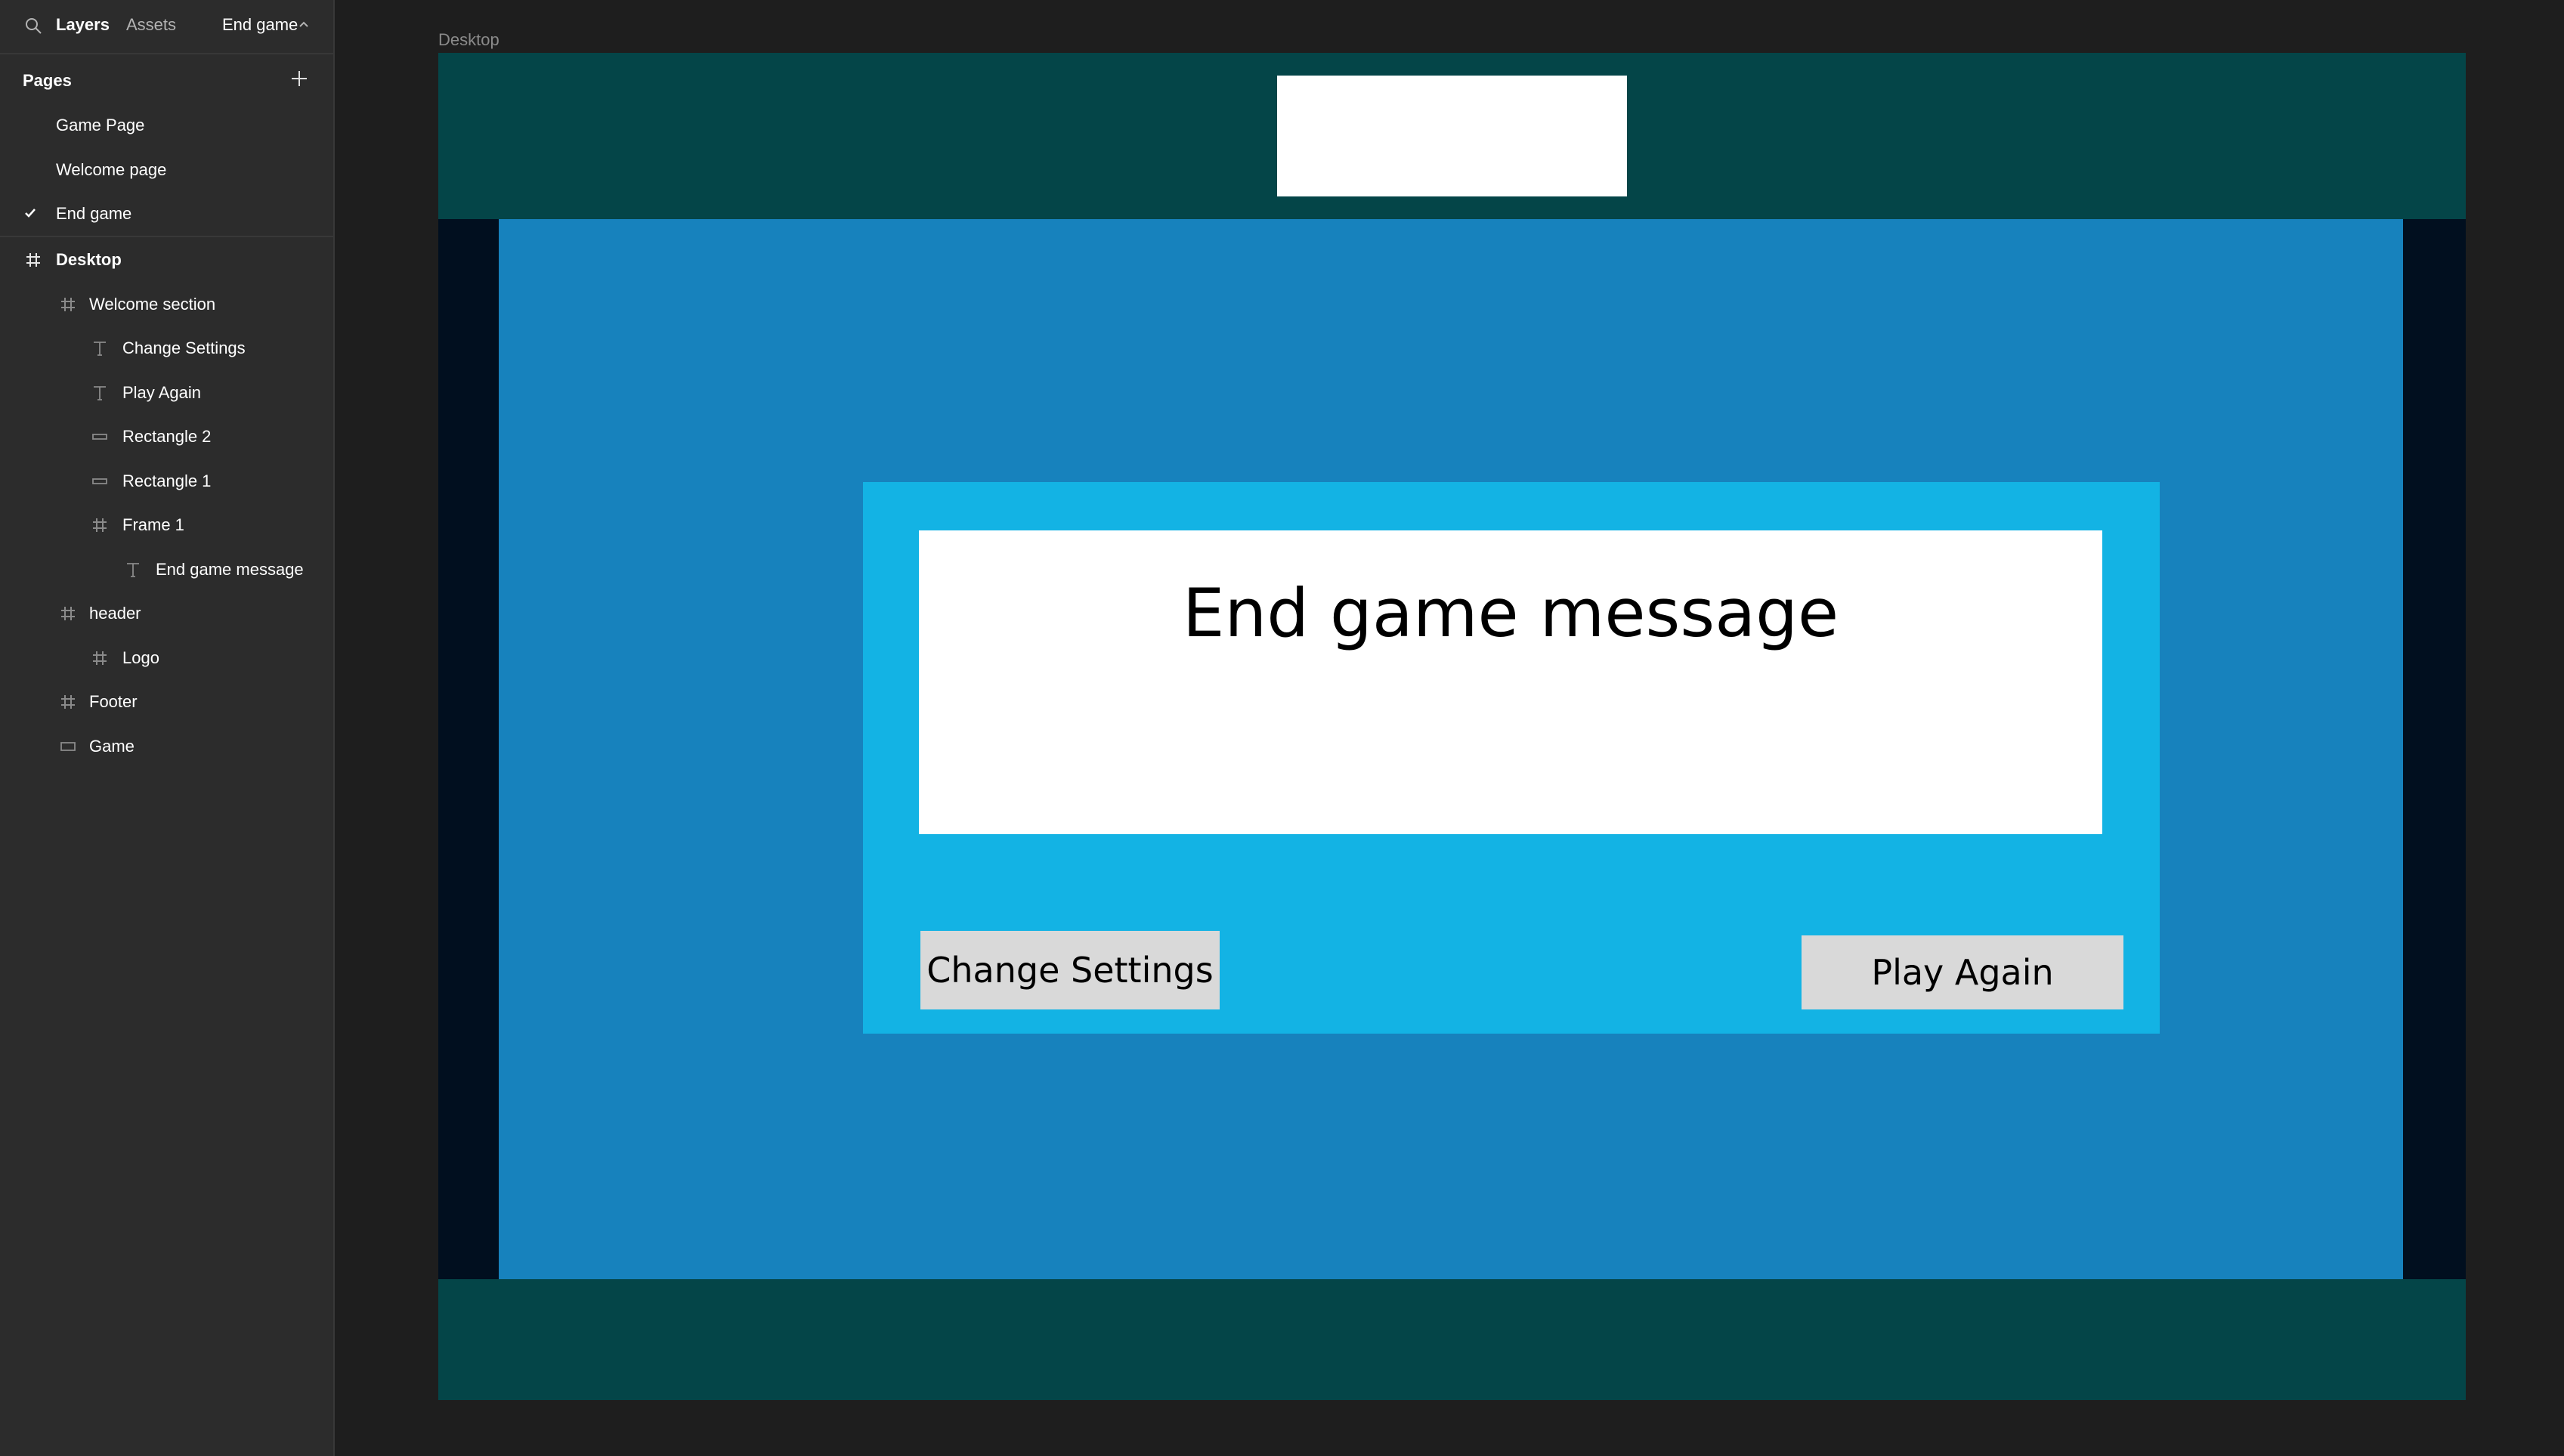 This screenshot has height=1456, width=2564. What do you see at coordinates (230, 569) in the screenshot?
I see `layer-label: End game message` at bounding box center [230, 569].